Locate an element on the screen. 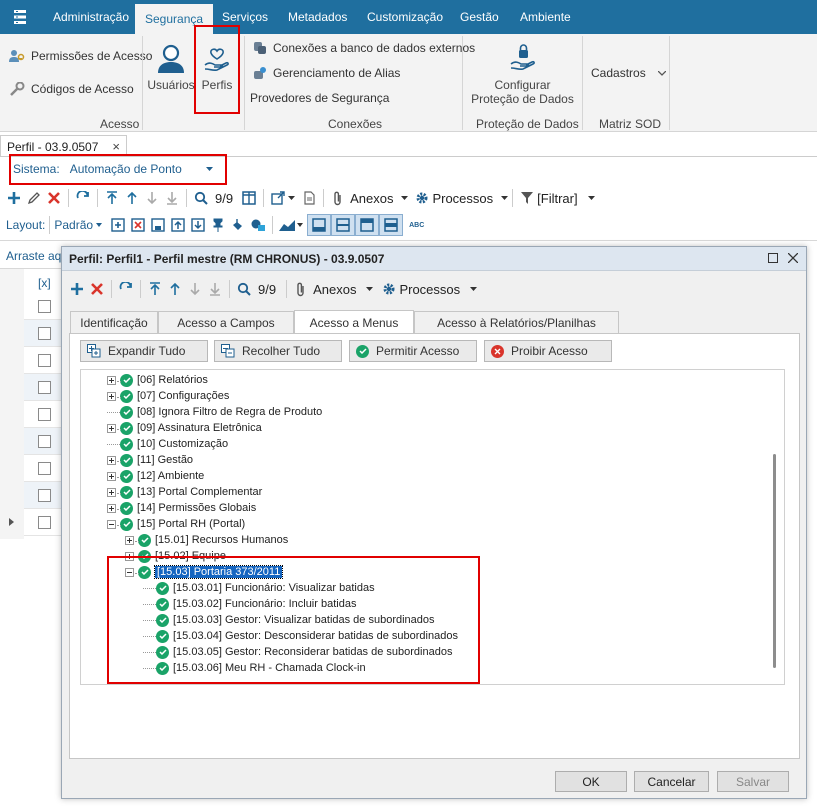  tab-acesso-relatorios: Acesso à Relatórios/Planilhas is located at coordinates (516, 322).